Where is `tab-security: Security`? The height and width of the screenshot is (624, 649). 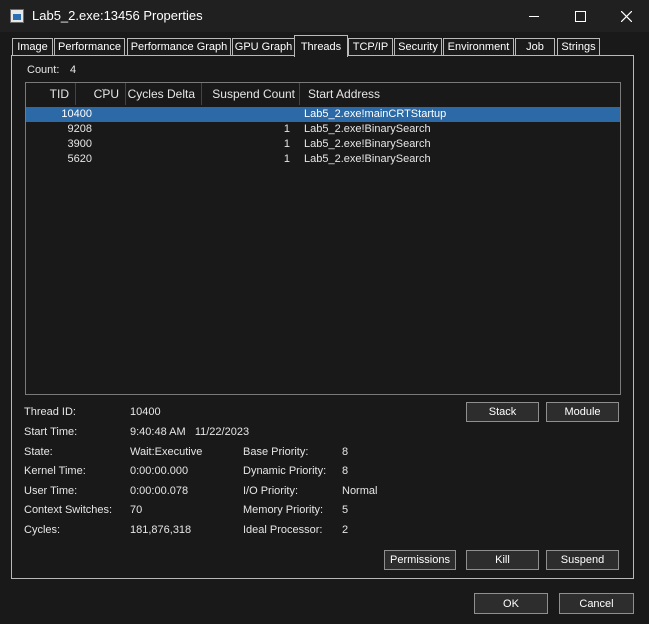
tab-security: Security is located at coordinates (418, 46).